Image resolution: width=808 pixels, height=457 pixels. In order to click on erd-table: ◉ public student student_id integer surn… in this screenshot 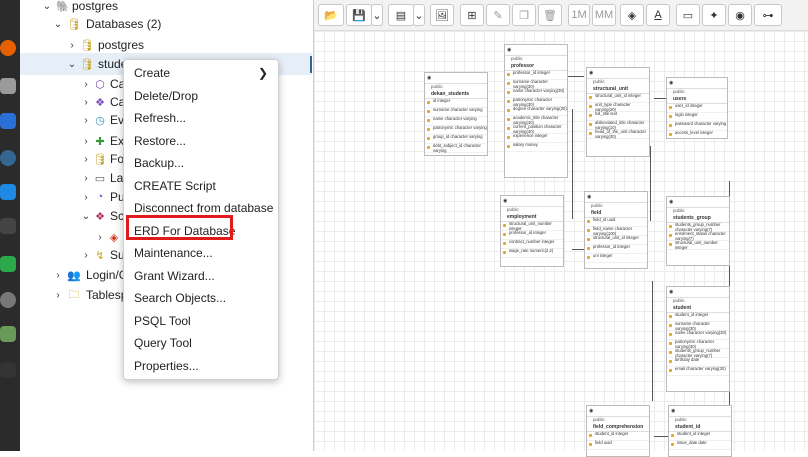, I will do `click(698, 339)`.